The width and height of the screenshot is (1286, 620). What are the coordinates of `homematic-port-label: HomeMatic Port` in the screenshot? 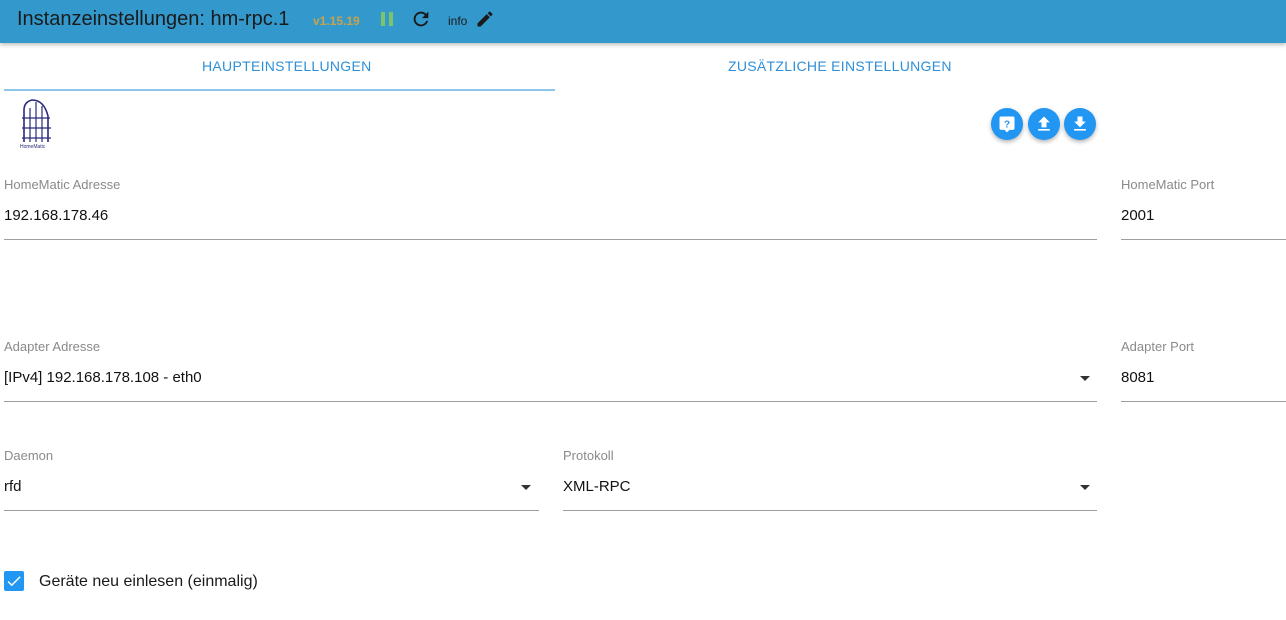 It's located at (1168, 184).